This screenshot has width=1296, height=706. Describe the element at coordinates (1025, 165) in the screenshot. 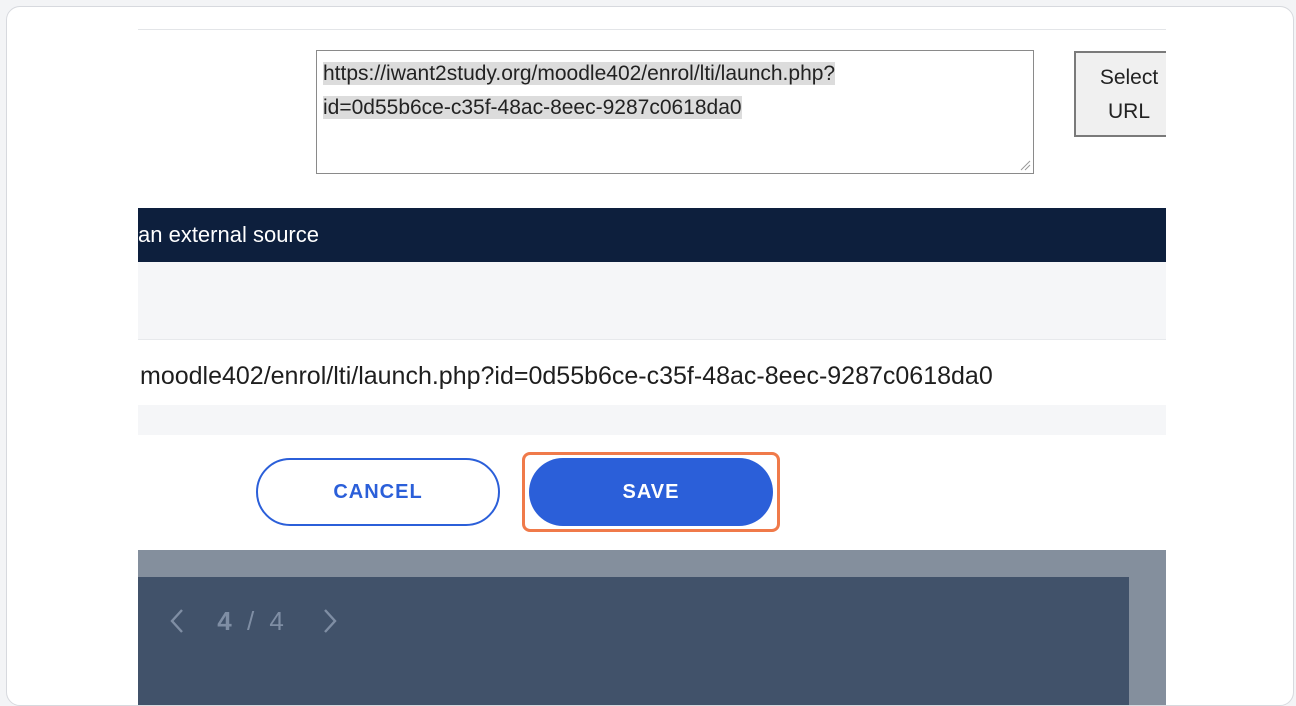

I see `resize-grip-icon` at that location.